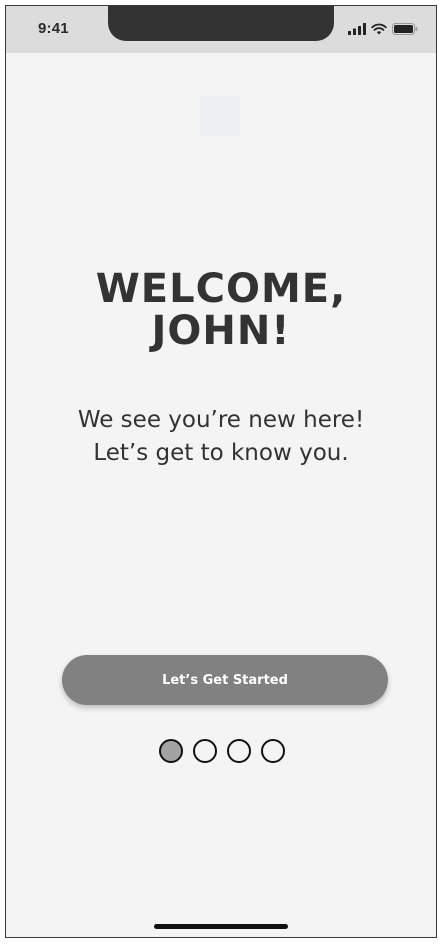 The image size is (442, 944). What do you see at coordinates (405, 29) in the screenshot?
I see `battery-icon` at bounding box center [405, 29].